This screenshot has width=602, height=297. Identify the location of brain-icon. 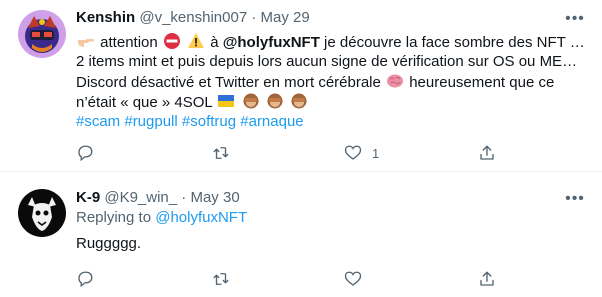
(395, 81).